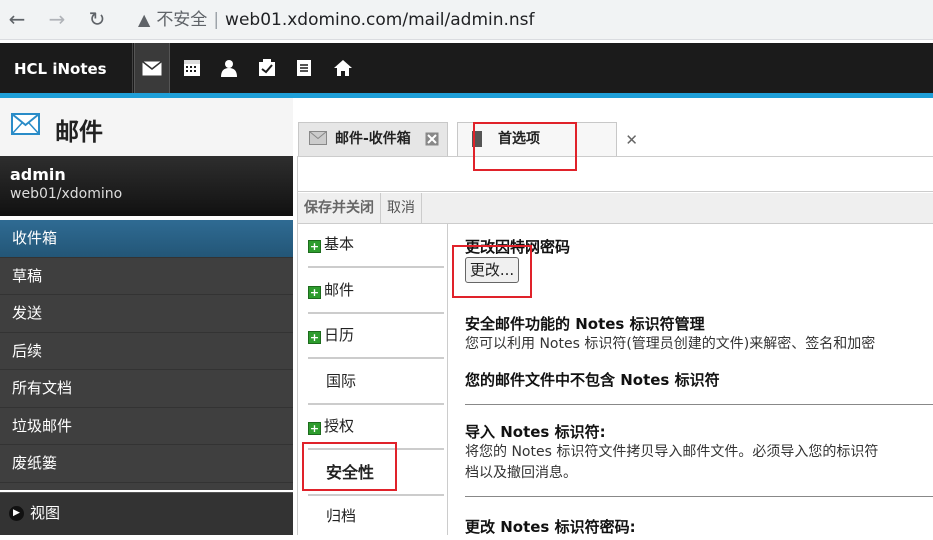 The image size is (933, 540). I want to click on import-id-heading: 导入 Notes 标识符:, so click(535, 432).